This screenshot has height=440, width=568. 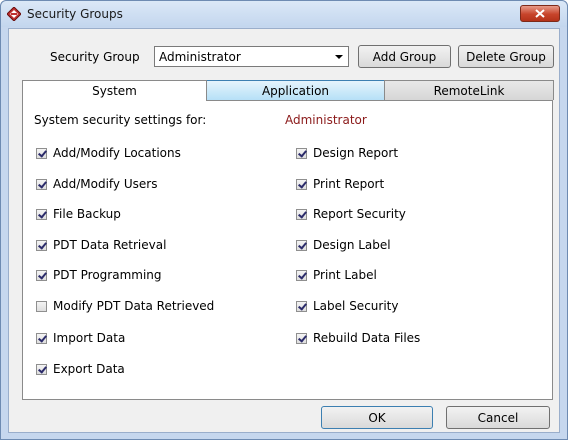 I want to click on checkbox-label: Import Data, so click(x=89, y=338).